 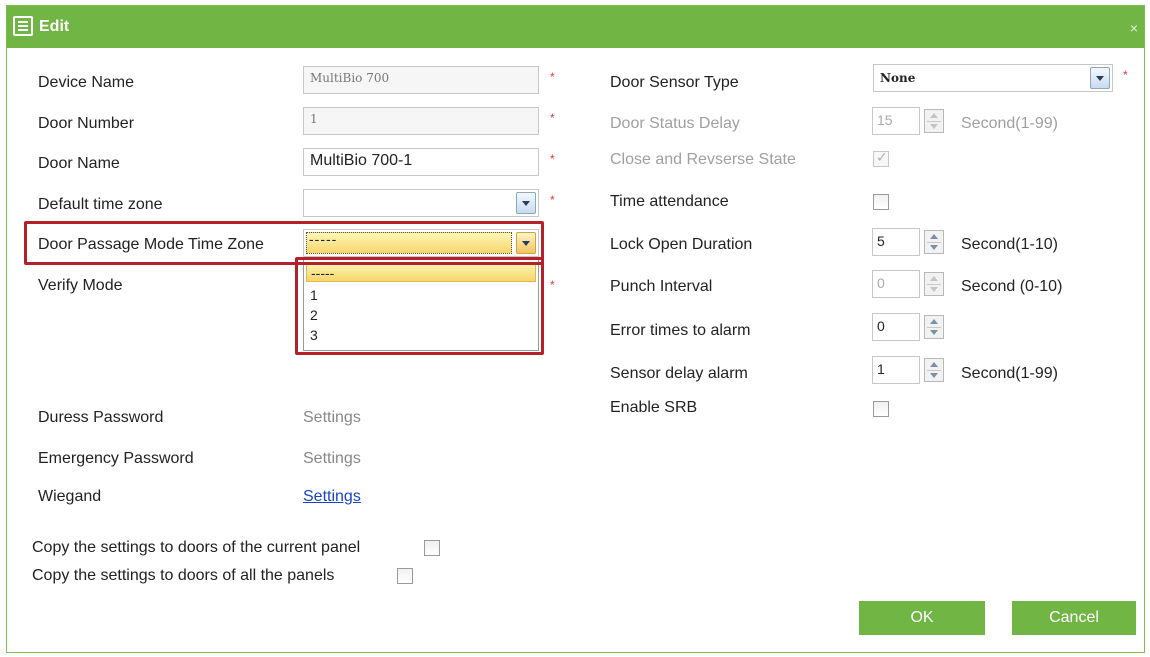 I want to click on door-sensor-type-select: None, so click(x=993, y=78).